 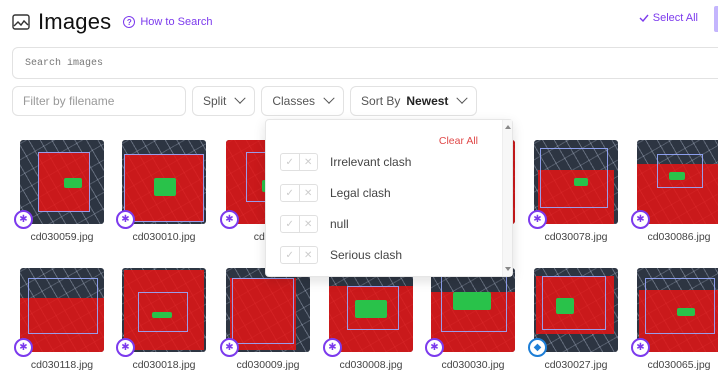 I want to click on class-option-label: Serious clash, so click(x=366, y=255).